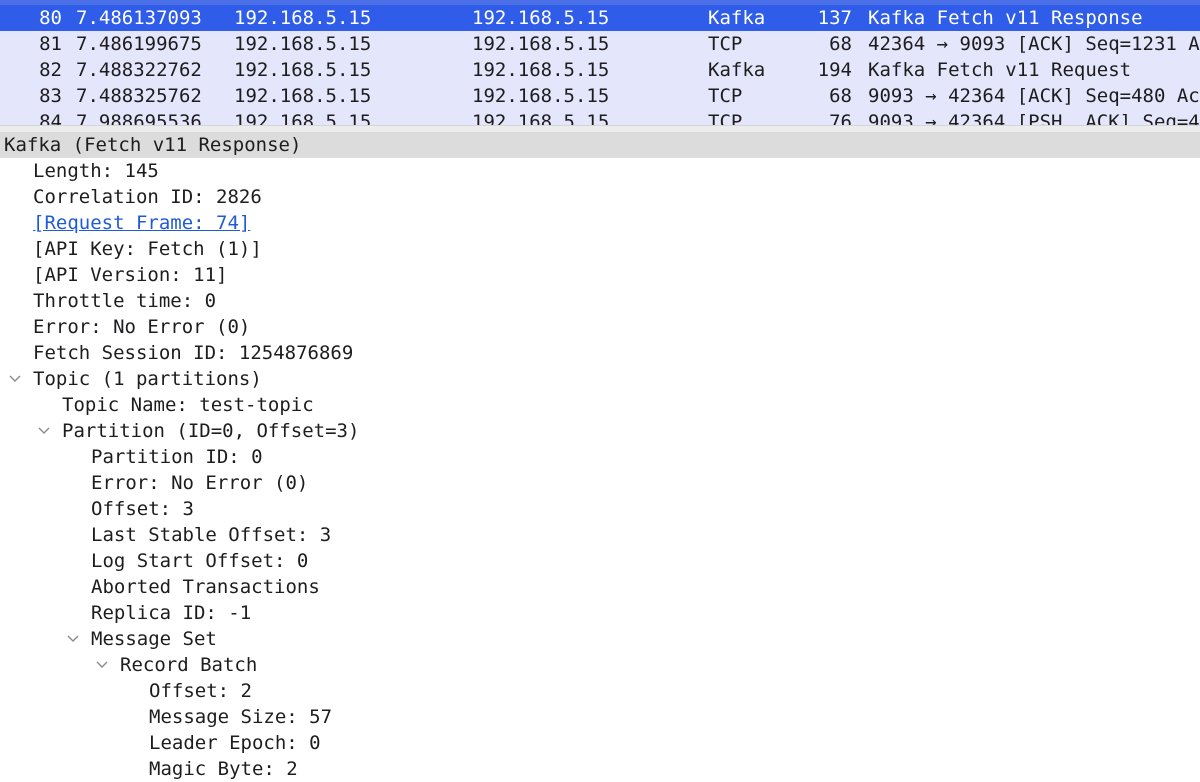 Image resolution: width=1200 pixels, height=782 pixels. What do you see at coordinates (600, 353) in the screenshot?
I see `tree-field: Fetch Session ID: 1254876869` at bounding box center [600, 353].